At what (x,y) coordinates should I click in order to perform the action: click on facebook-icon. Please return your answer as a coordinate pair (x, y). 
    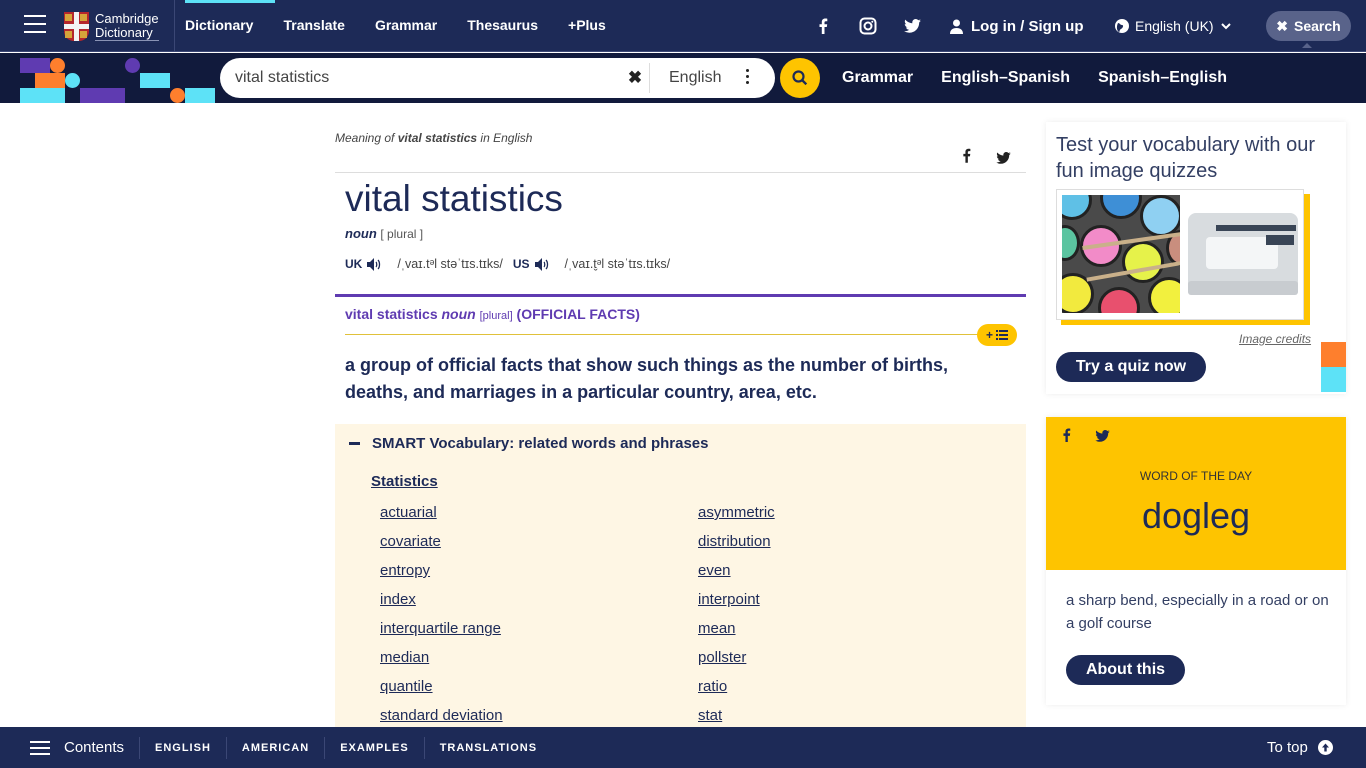
    Looking at the image, I should click on (823, 26).